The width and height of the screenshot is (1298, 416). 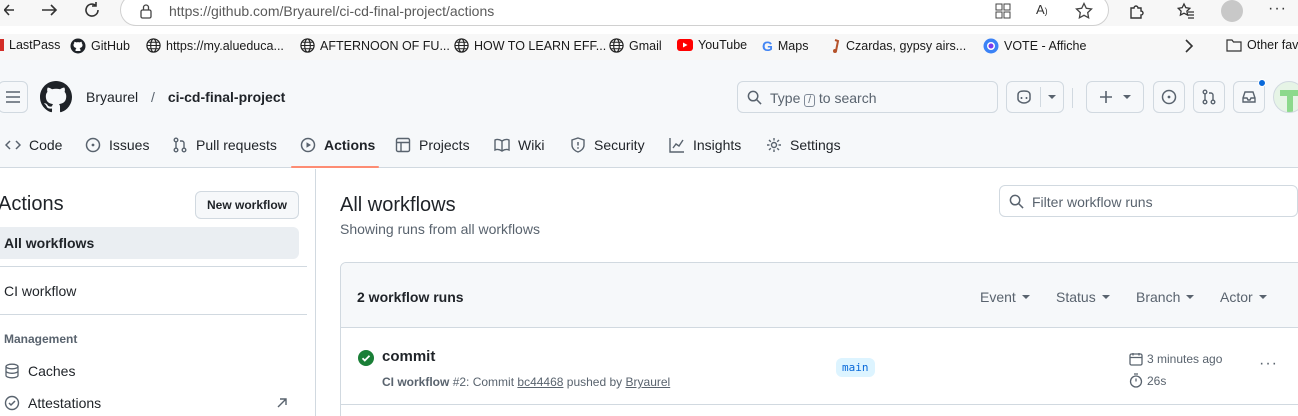 I want to click on issues-button, so click(x=1169, y=97).